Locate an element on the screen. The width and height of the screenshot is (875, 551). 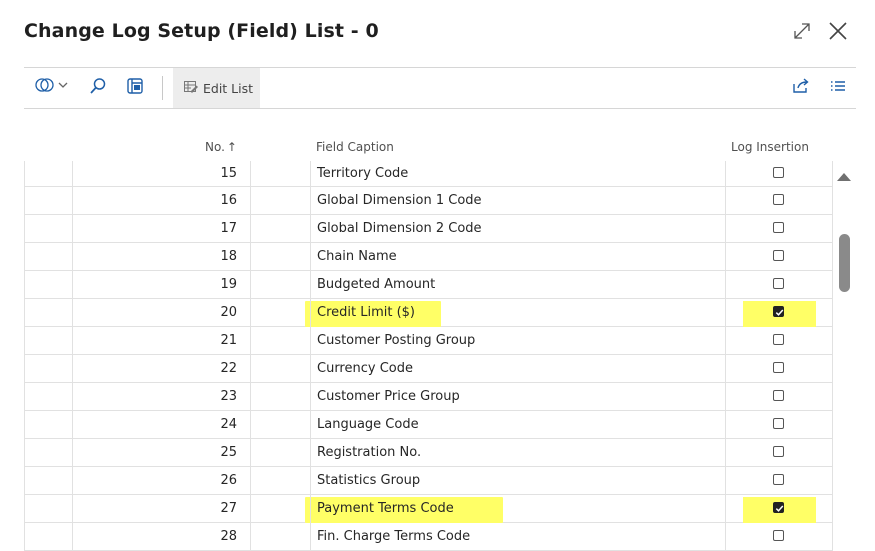
vertical-scrollbar is located at coordinates (844, 356).